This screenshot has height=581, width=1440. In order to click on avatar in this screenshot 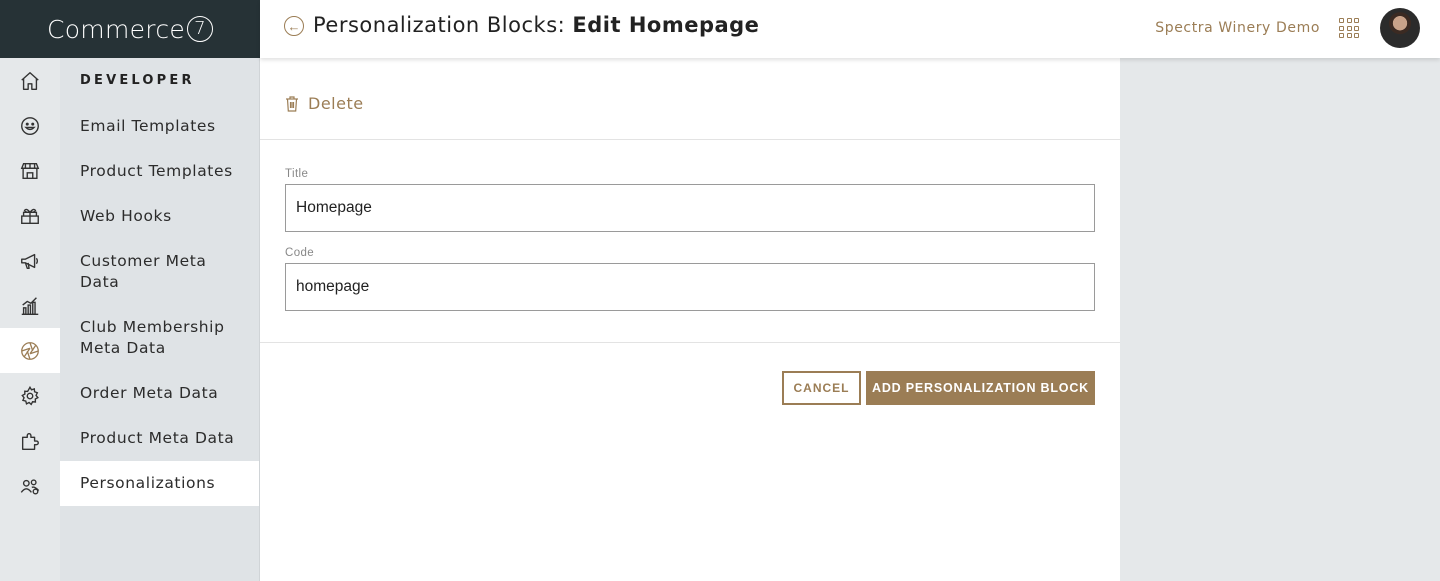, I will do `click(1400, 28)`.